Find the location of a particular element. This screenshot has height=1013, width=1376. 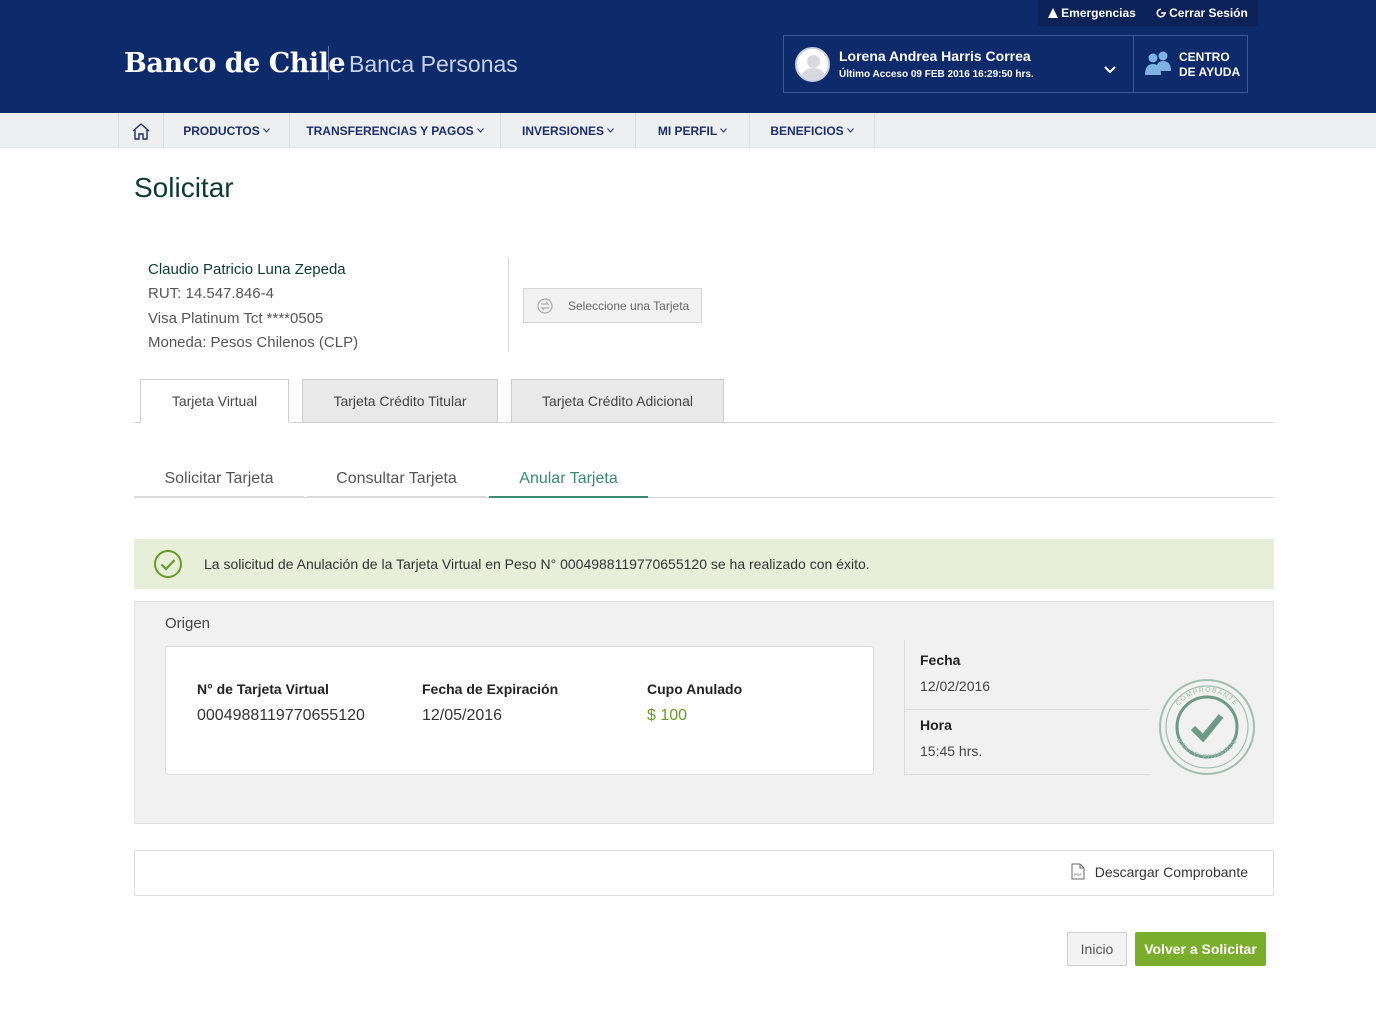

tab-tarjeta-virtual: Tarjeta Virtual is located at coordinates (214, 401).